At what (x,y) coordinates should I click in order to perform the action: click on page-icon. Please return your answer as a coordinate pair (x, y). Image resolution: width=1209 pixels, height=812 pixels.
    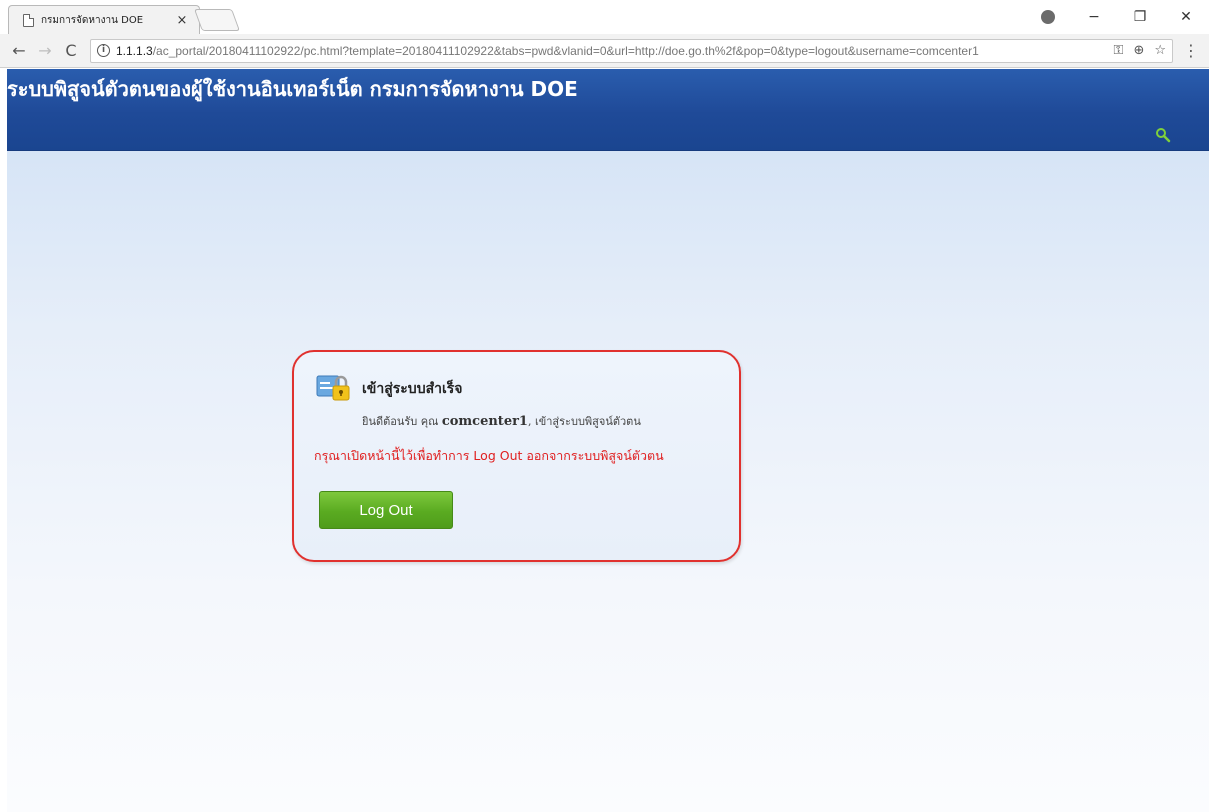
    Looking at the image, I should click on (28, 20).